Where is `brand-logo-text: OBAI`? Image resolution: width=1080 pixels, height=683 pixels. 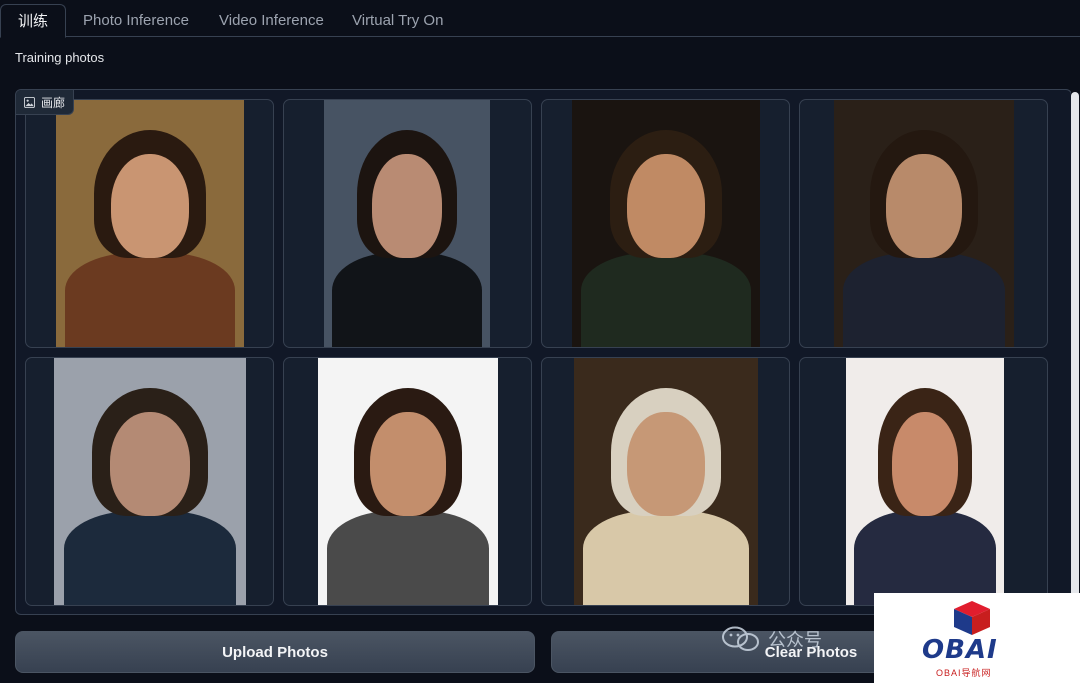 brand-logo-text: OBAI is located at coordinates (960, 650).